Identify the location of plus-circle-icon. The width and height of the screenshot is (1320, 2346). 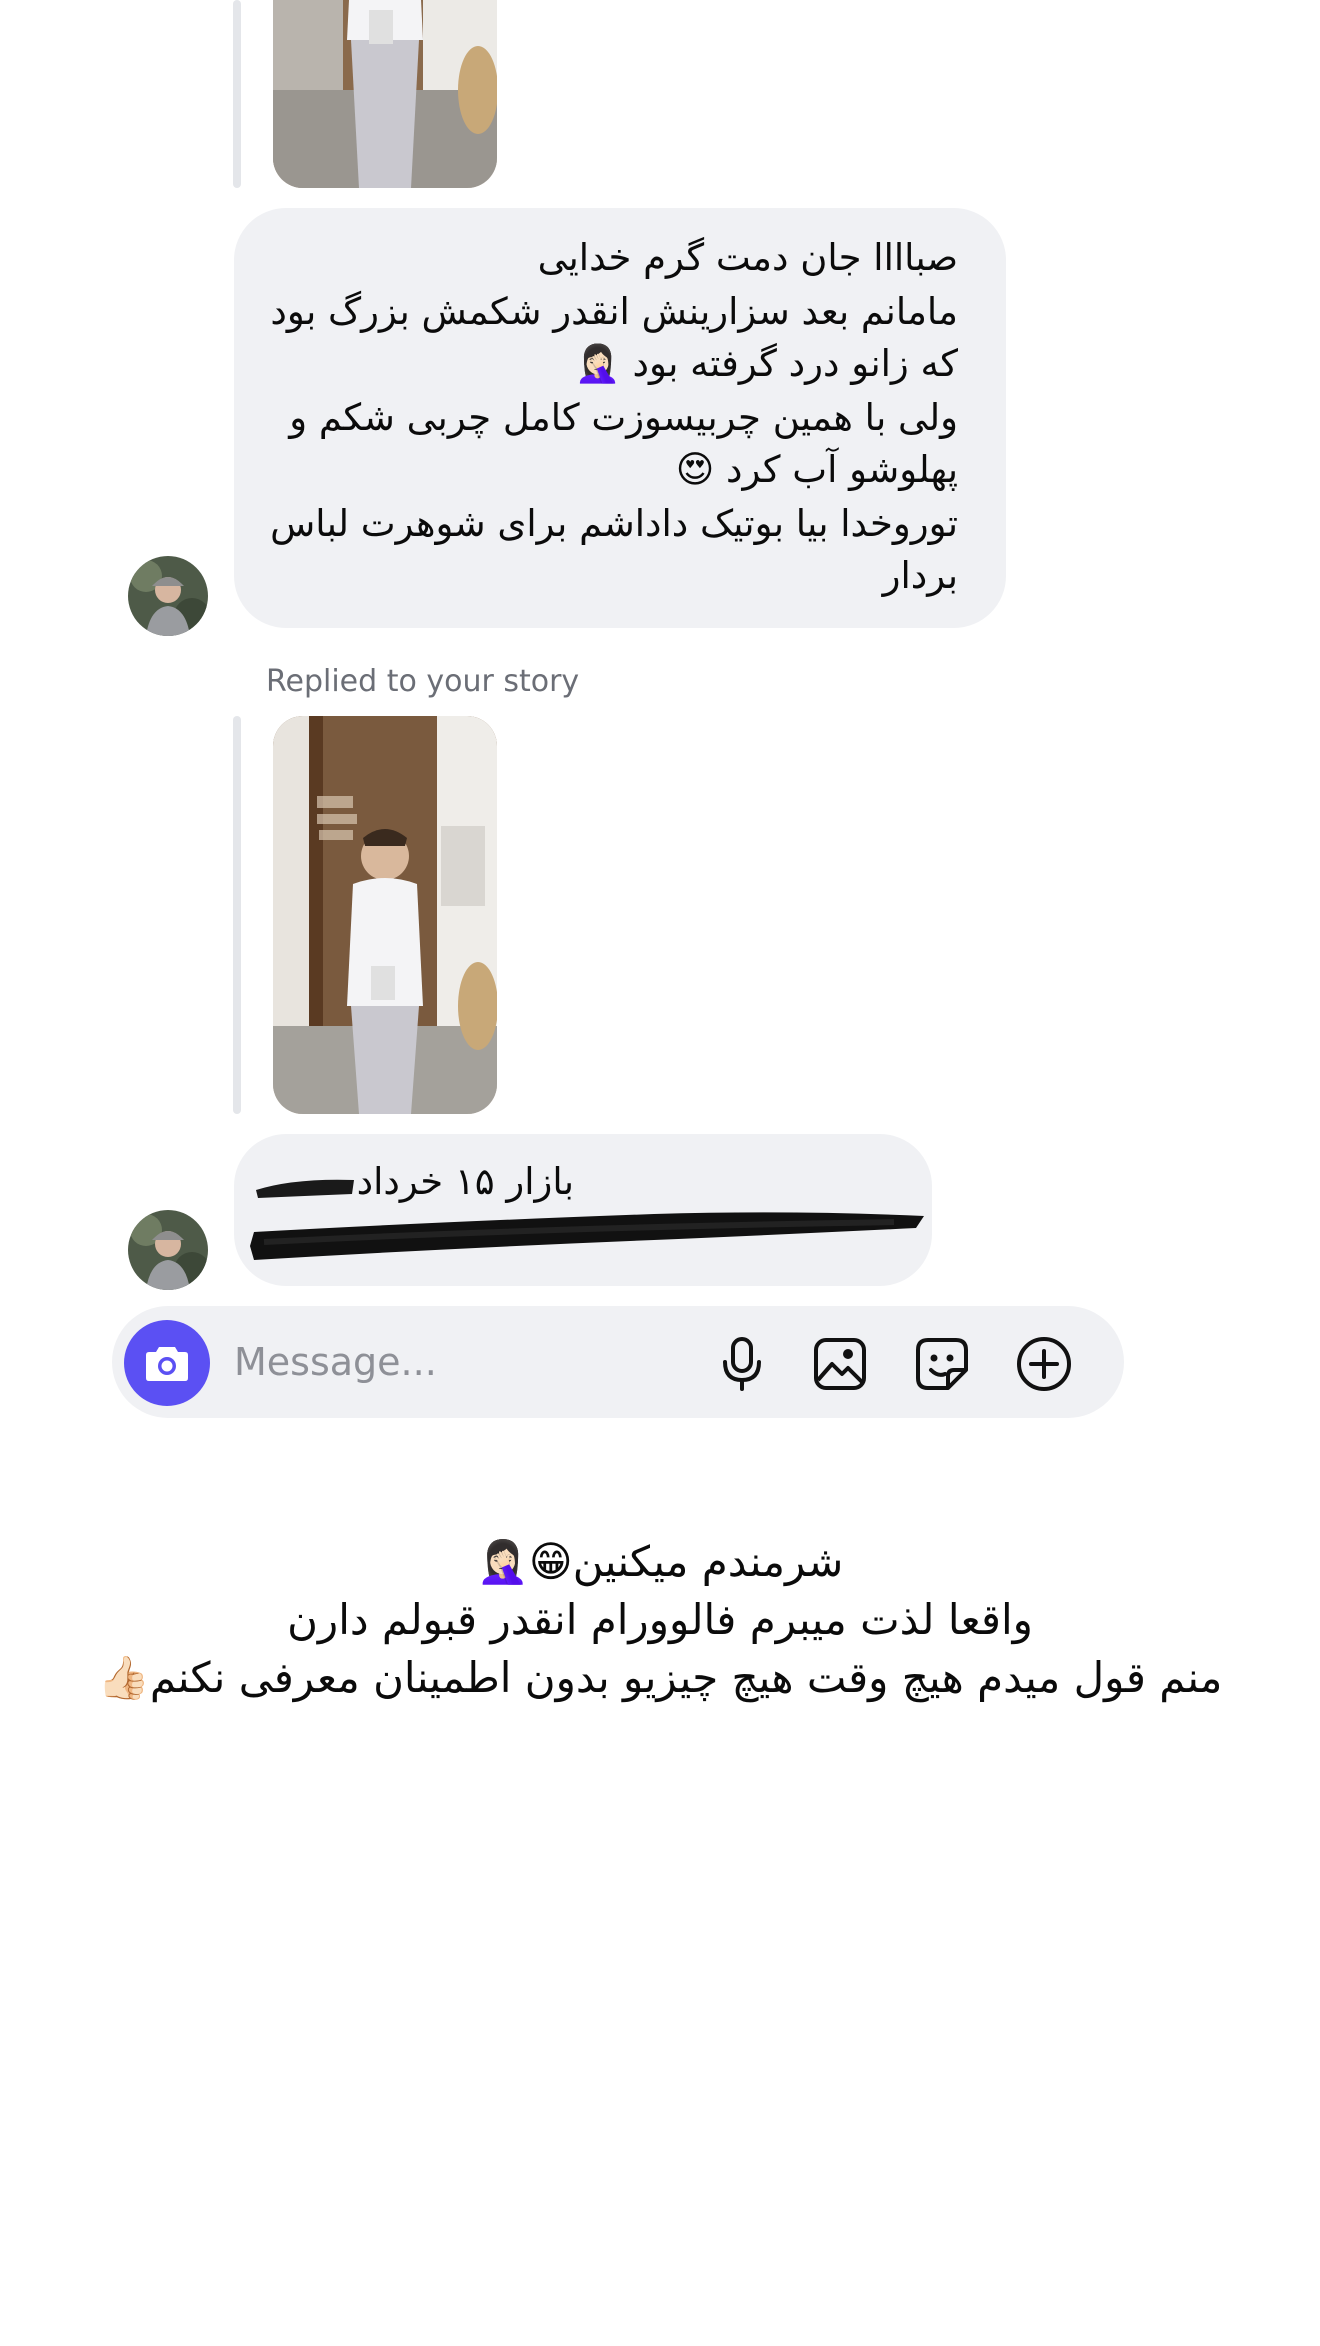
(1044, 1364).